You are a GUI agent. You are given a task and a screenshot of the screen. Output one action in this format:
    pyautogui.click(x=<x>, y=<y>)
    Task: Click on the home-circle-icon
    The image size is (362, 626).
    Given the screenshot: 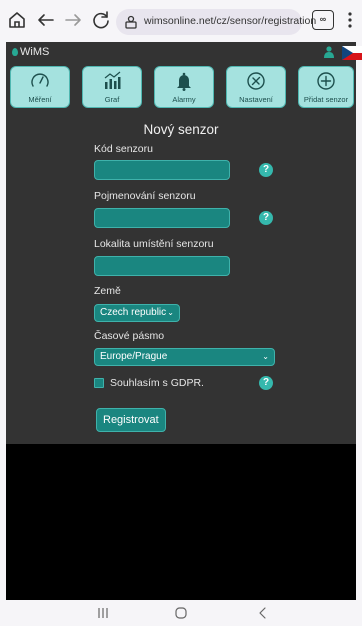 What is the action you would take?
    pyautogui.click(x=181, y=613)
    